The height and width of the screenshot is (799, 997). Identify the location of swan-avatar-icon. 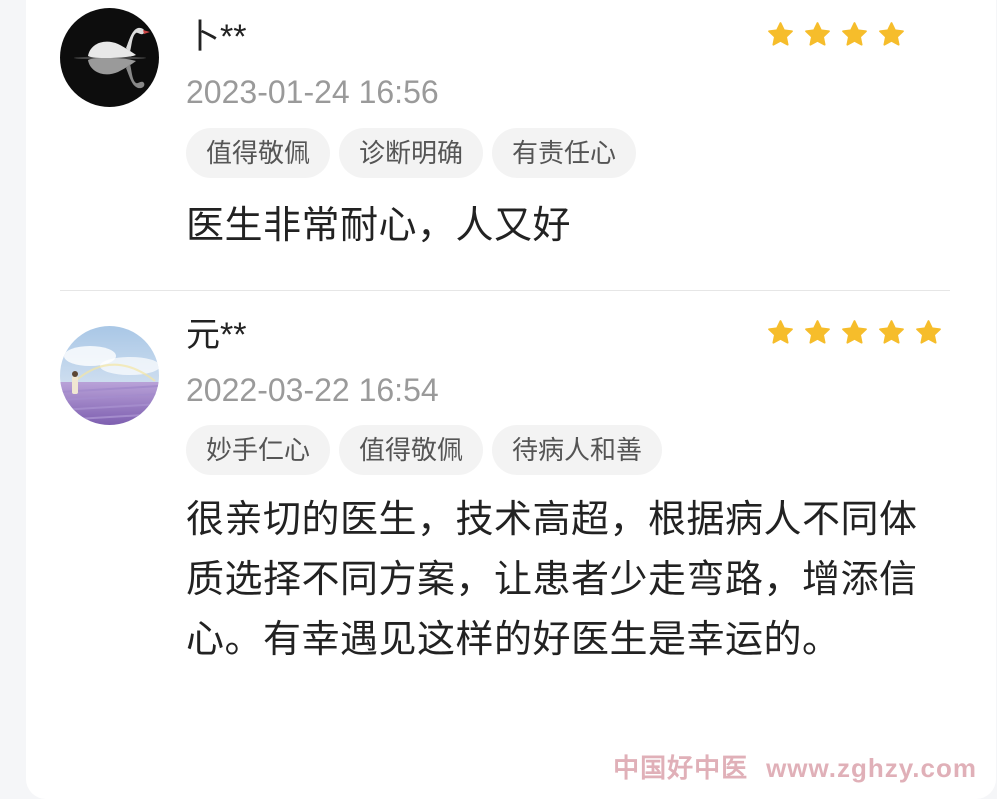
(109, 57).